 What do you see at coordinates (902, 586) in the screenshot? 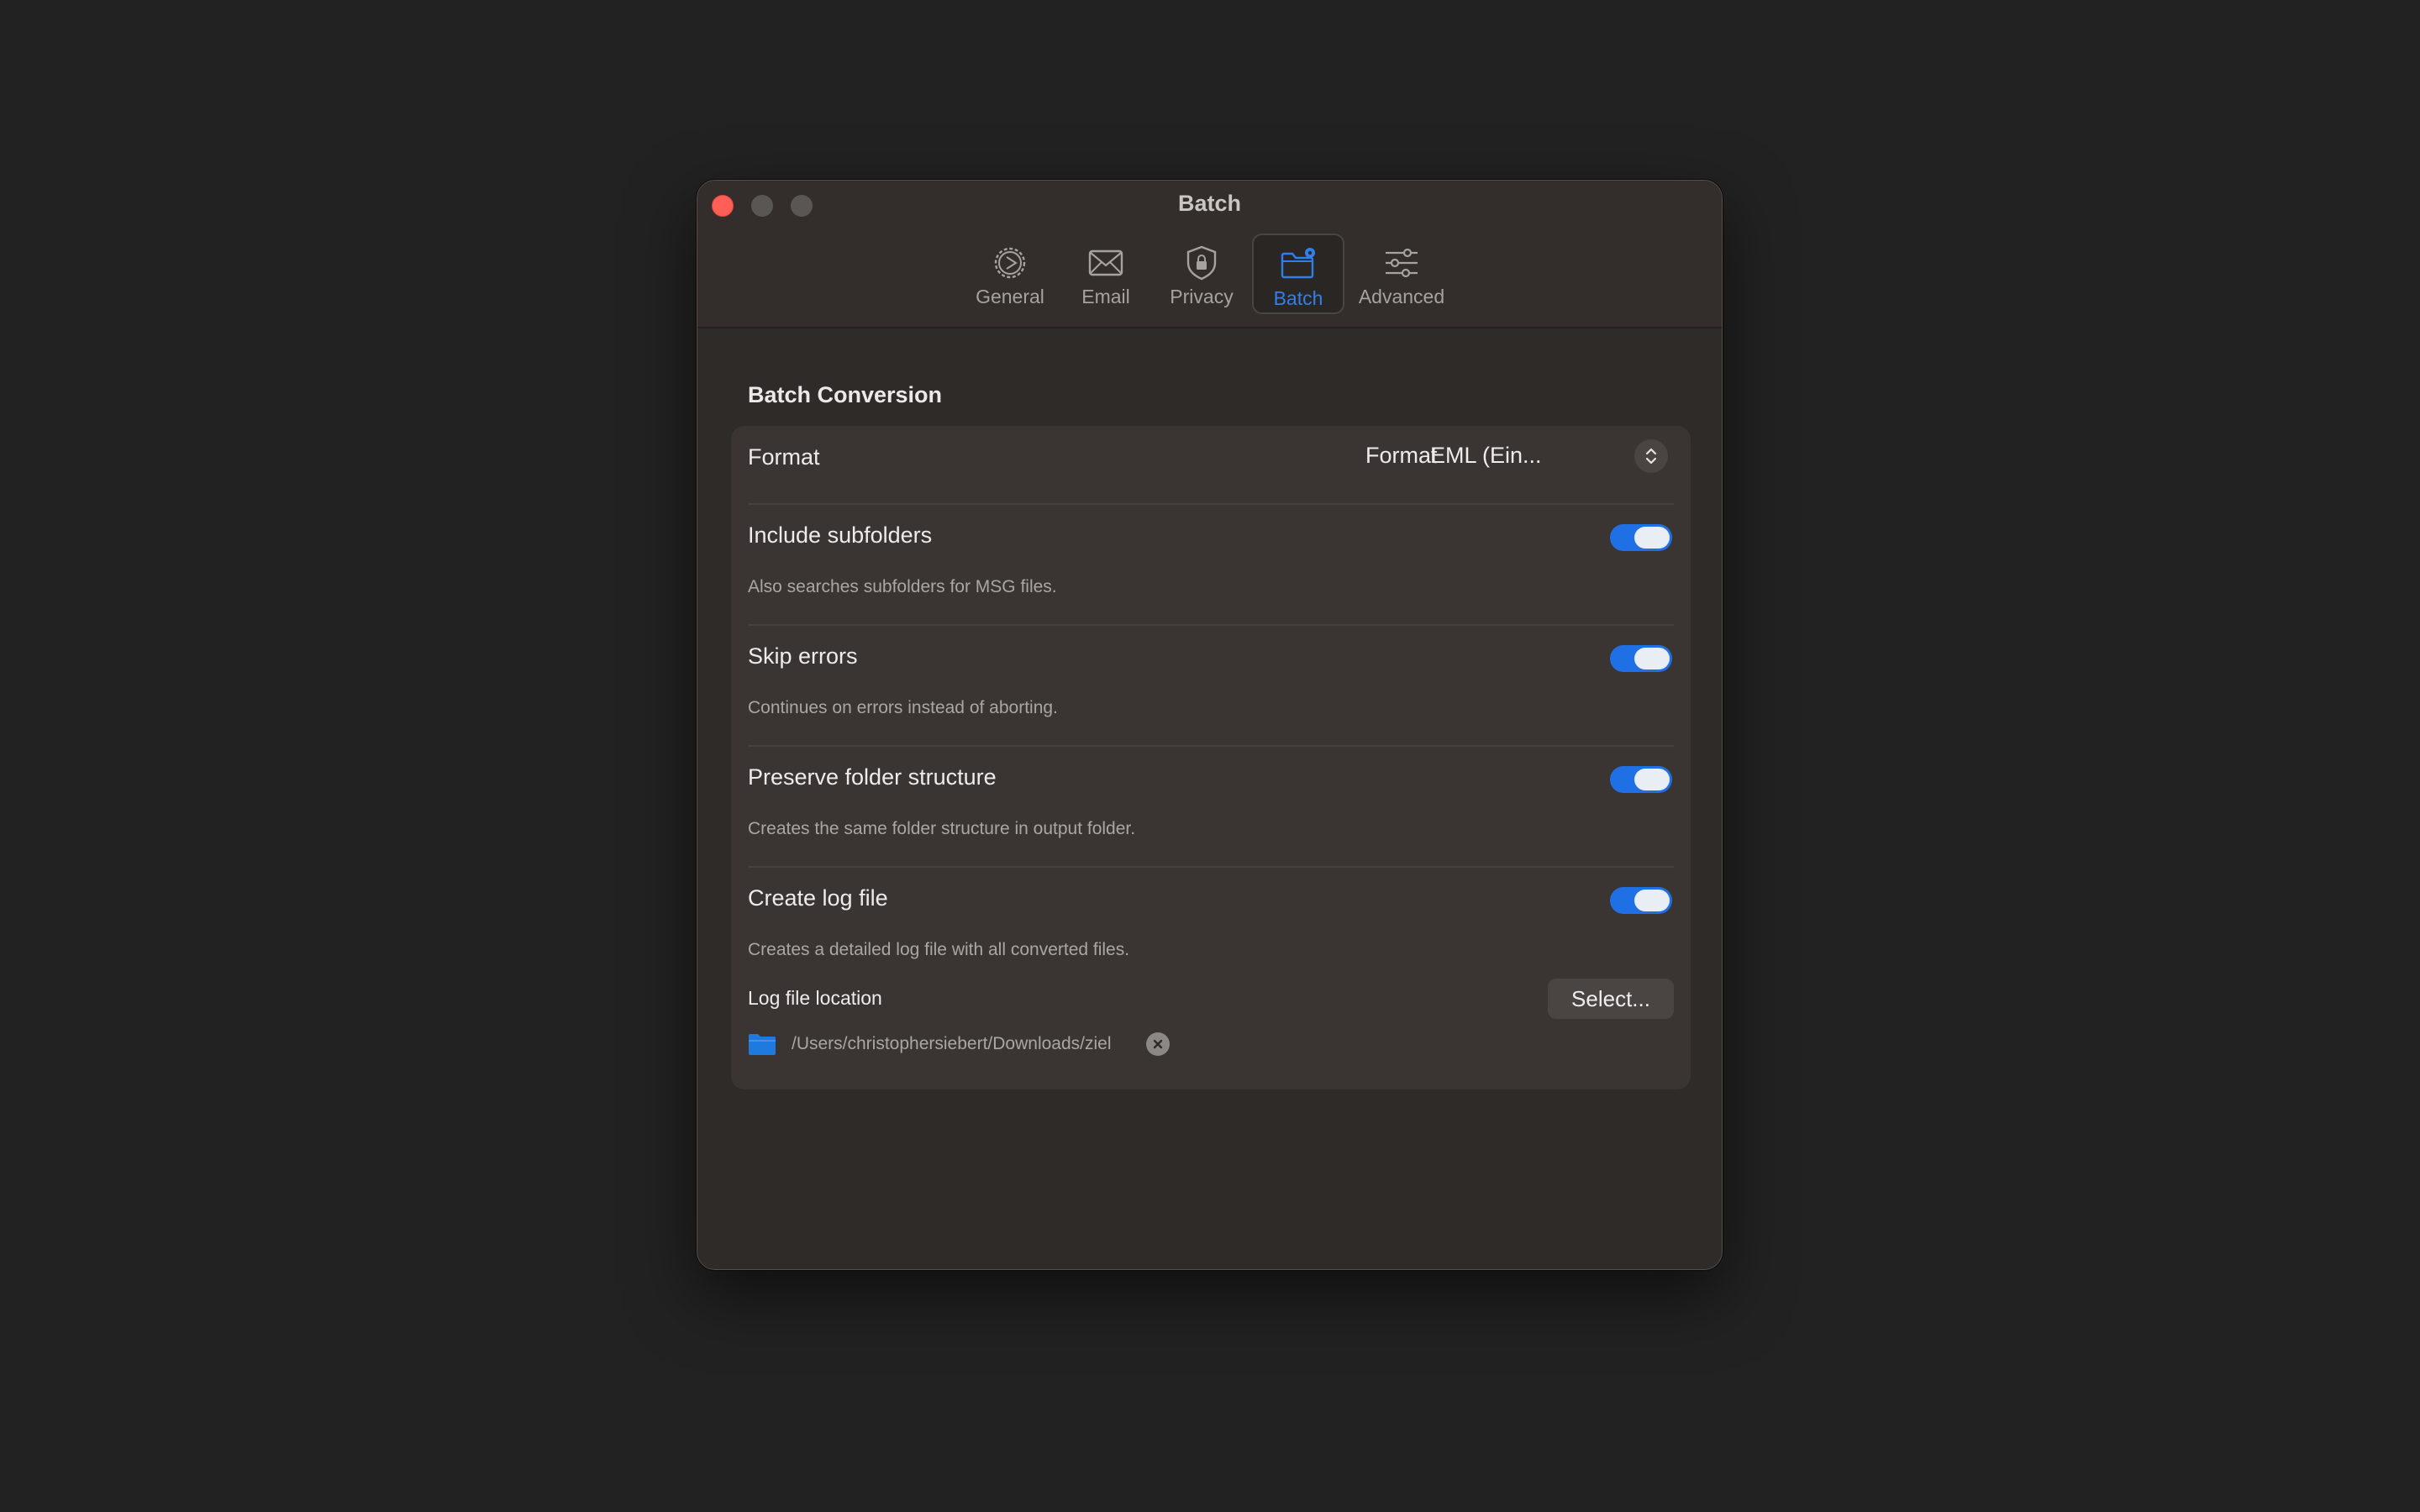
I see `include-subfolders-description: Also searches subfolders for MSG files.` at bounding box center [902, 586].